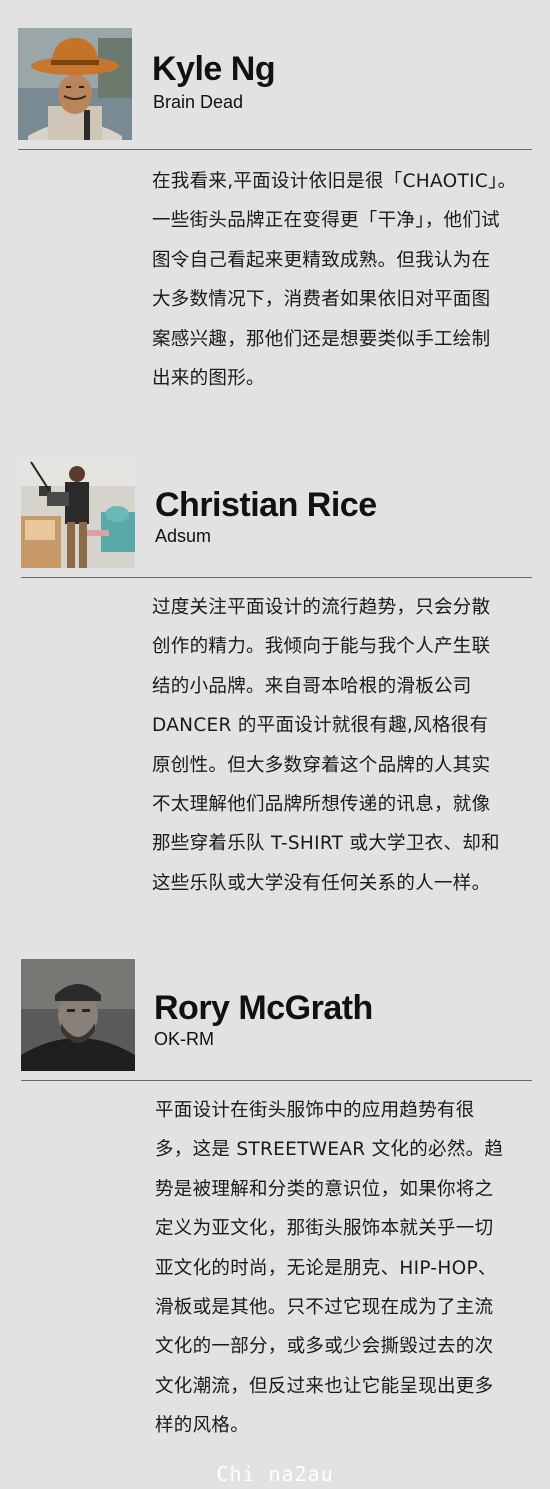 The height and width of the screenshot is (1489, 550). What do you see at coordinates (324, 1347) in the screenshot?
I see `quote-line: 文化的一部分，或多或少会撕毁过去的次` at bounding box center [324, 1347].